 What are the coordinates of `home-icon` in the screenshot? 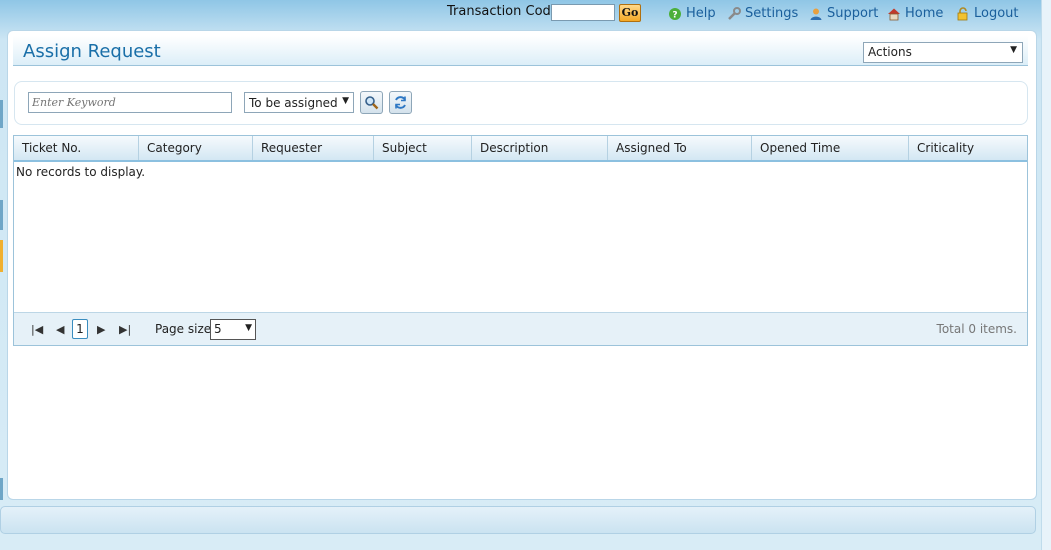 It's located at (894, 14).